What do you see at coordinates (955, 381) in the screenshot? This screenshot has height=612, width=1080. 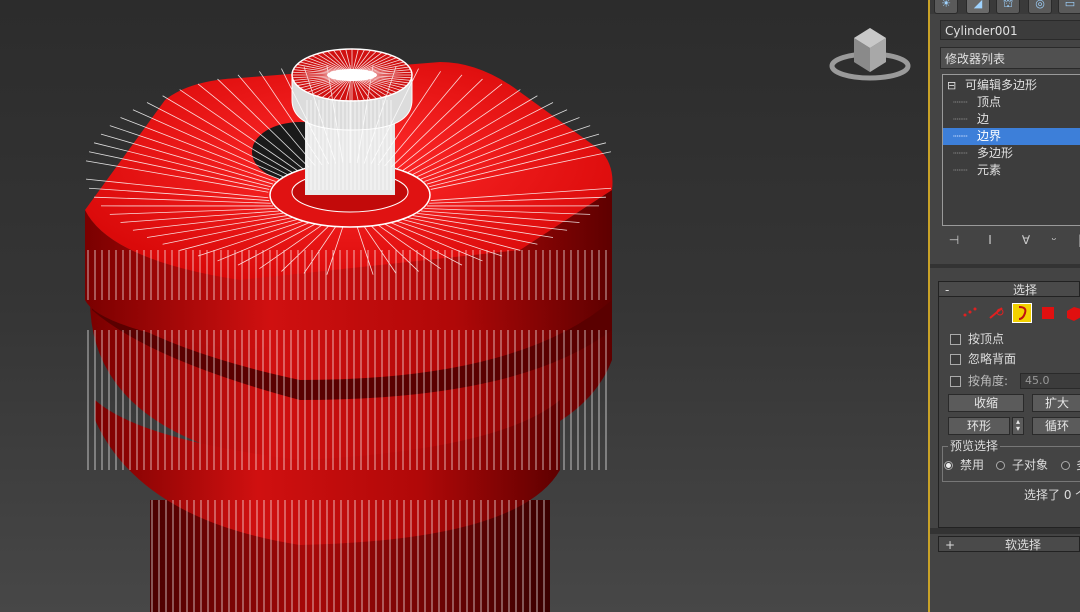 I see `by-angle-checkbox` at bounding box center [955, 381].